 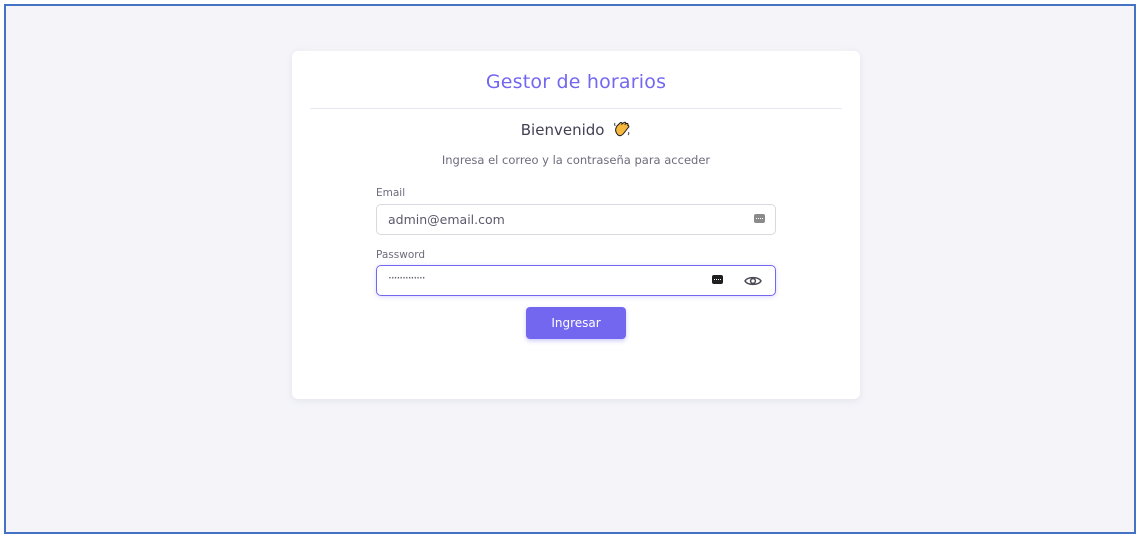 What do you see at coordinates (576, 280) in the screenshot?
I see `password-field: ·············` at bounding box center [576, 280].